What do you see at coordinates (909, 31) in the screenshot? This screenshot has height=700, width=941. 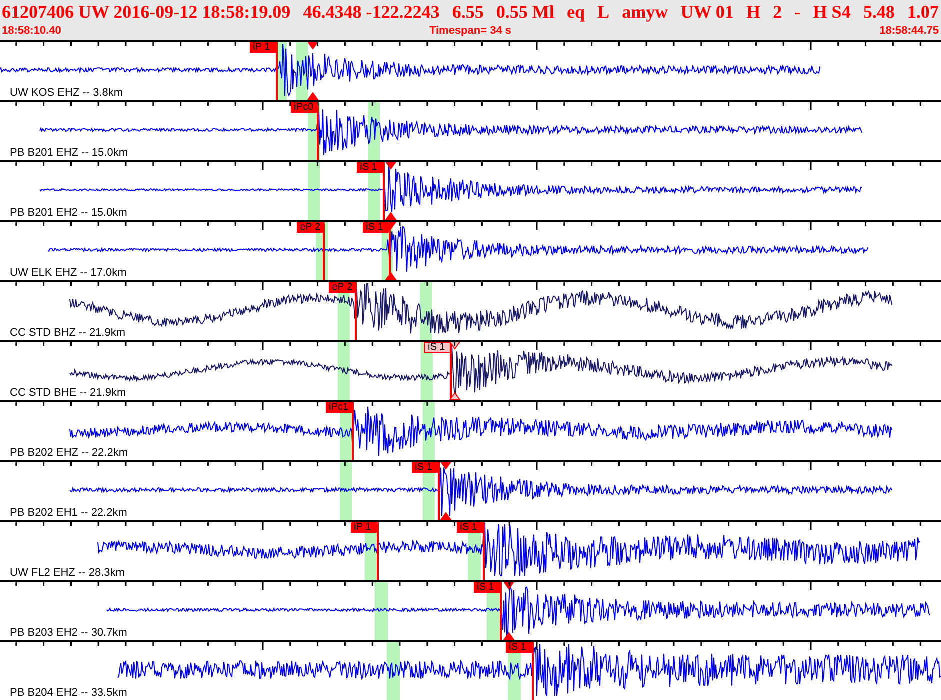 I see `end-time: 18:58:44.75` at bounding box center [909, 31].